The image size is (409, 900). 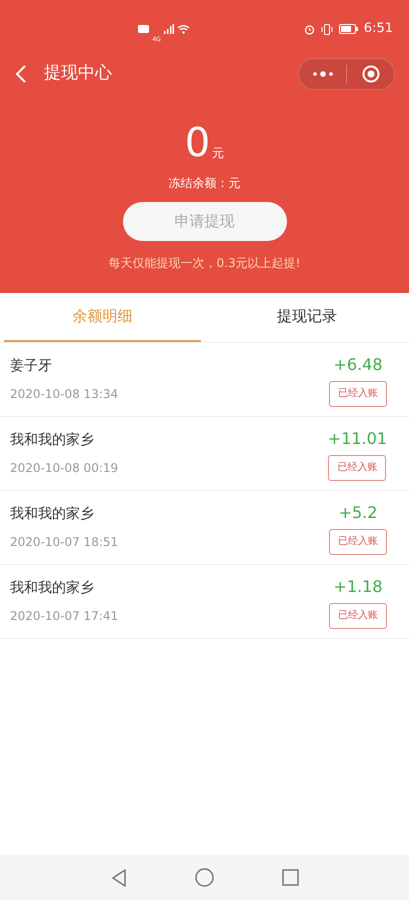 What do you see at coordinates (204, 877) in the screenshot?
I see `home-nav-icon` at bounding box center [204, 877].